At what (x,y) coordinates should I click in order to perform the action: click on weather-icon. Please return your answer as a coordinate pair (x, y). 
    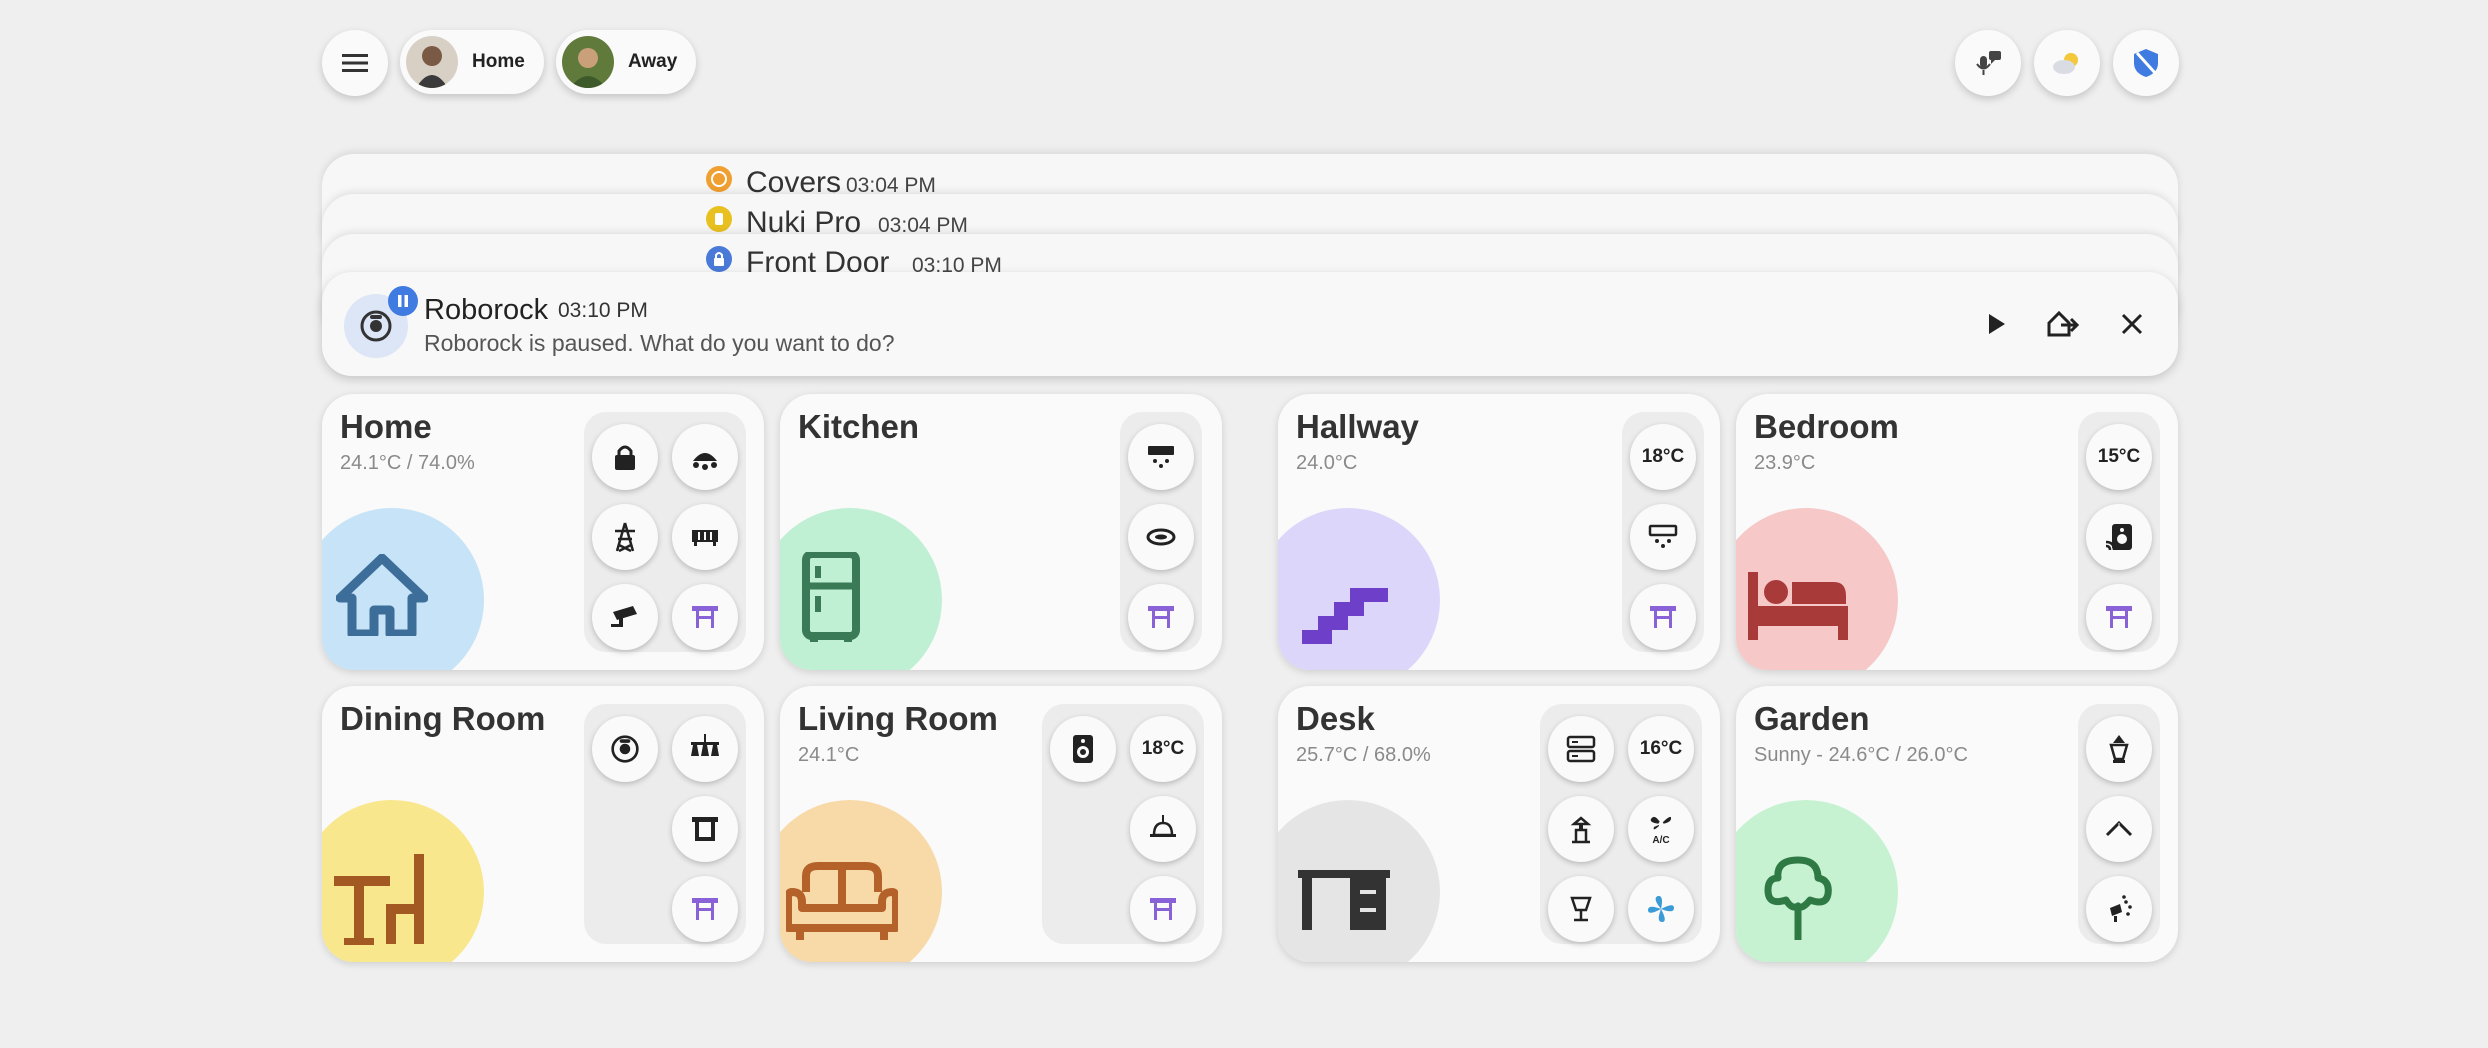
    Looking at the image, I should click on (2065, 63).